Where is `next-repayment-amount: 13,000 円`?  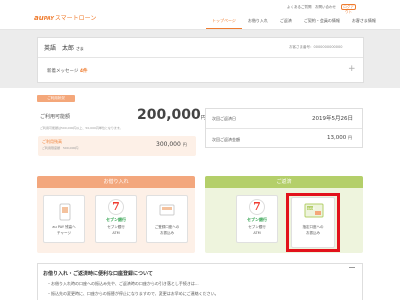 next-repayment-amount: 13,000 円 is located at coordinates (339, 138).